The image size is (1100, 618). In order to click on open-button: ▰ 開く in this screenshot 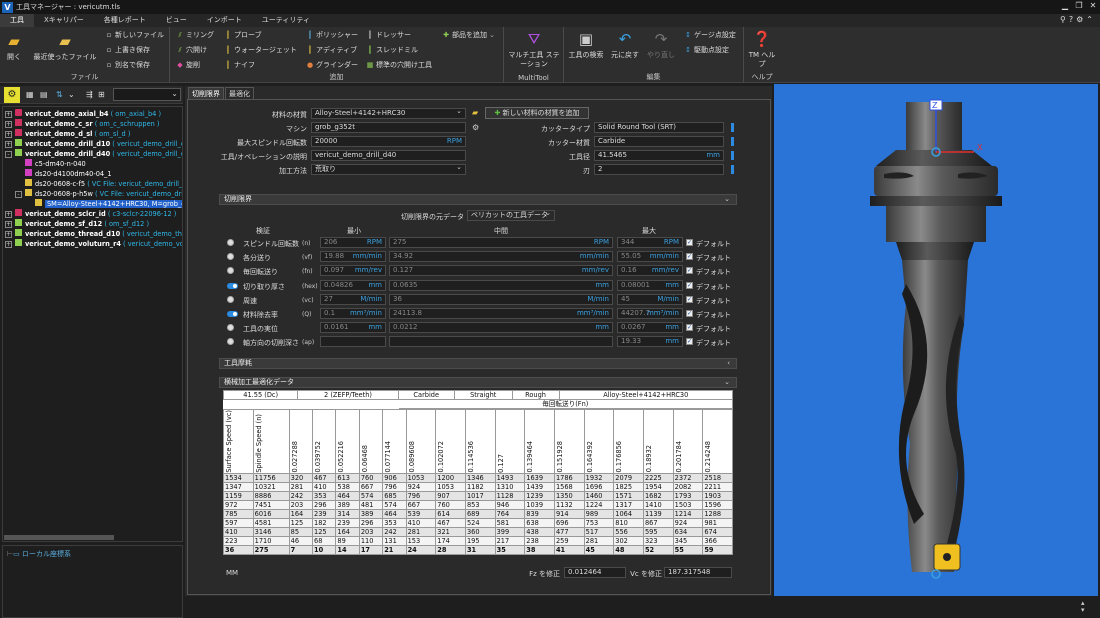, I will do `click(14, 46)`.